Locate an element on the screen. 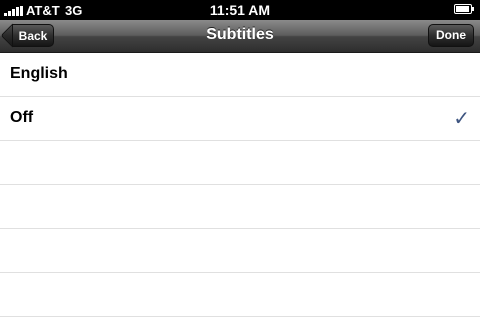  list-item-label: English is located at coordinates (39, 73).